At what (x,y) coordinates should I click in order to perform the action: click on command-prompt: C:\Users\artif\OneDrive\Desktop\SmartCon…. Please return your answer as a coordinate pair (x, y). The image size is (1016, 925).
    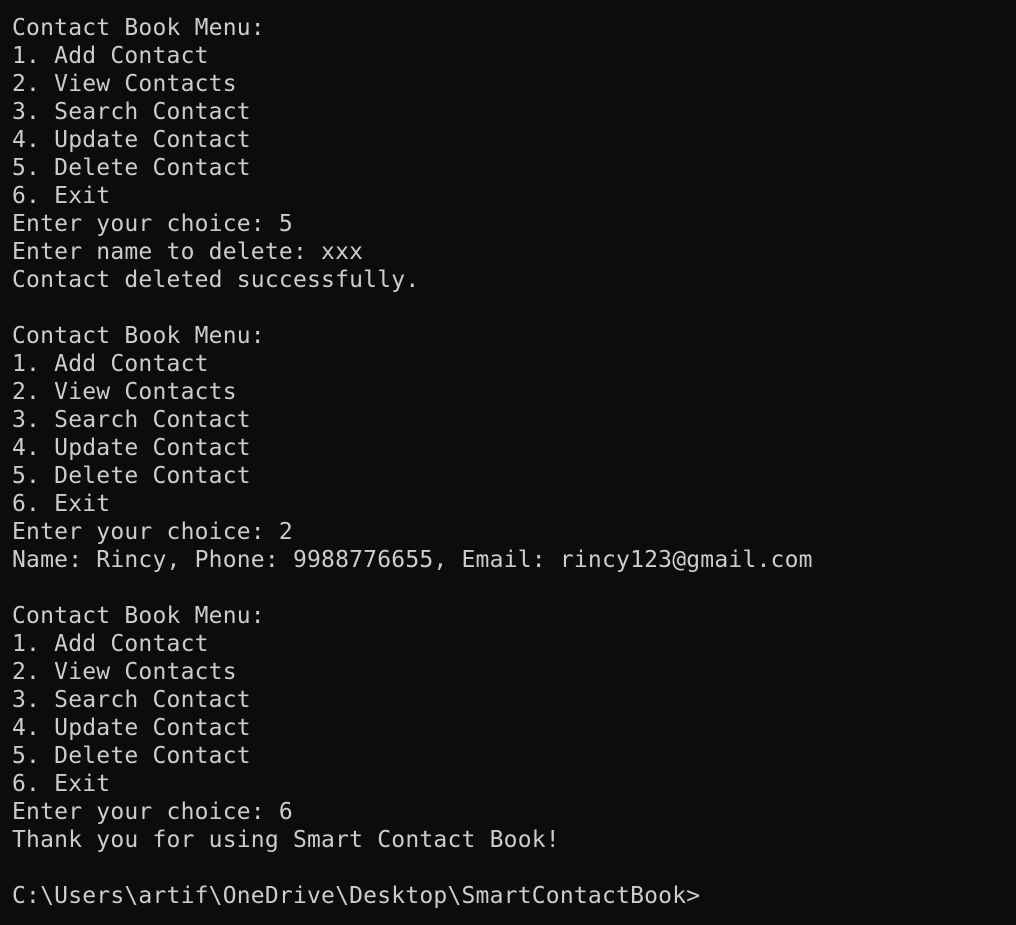
    Looking at the image, I should click on (514, 896).